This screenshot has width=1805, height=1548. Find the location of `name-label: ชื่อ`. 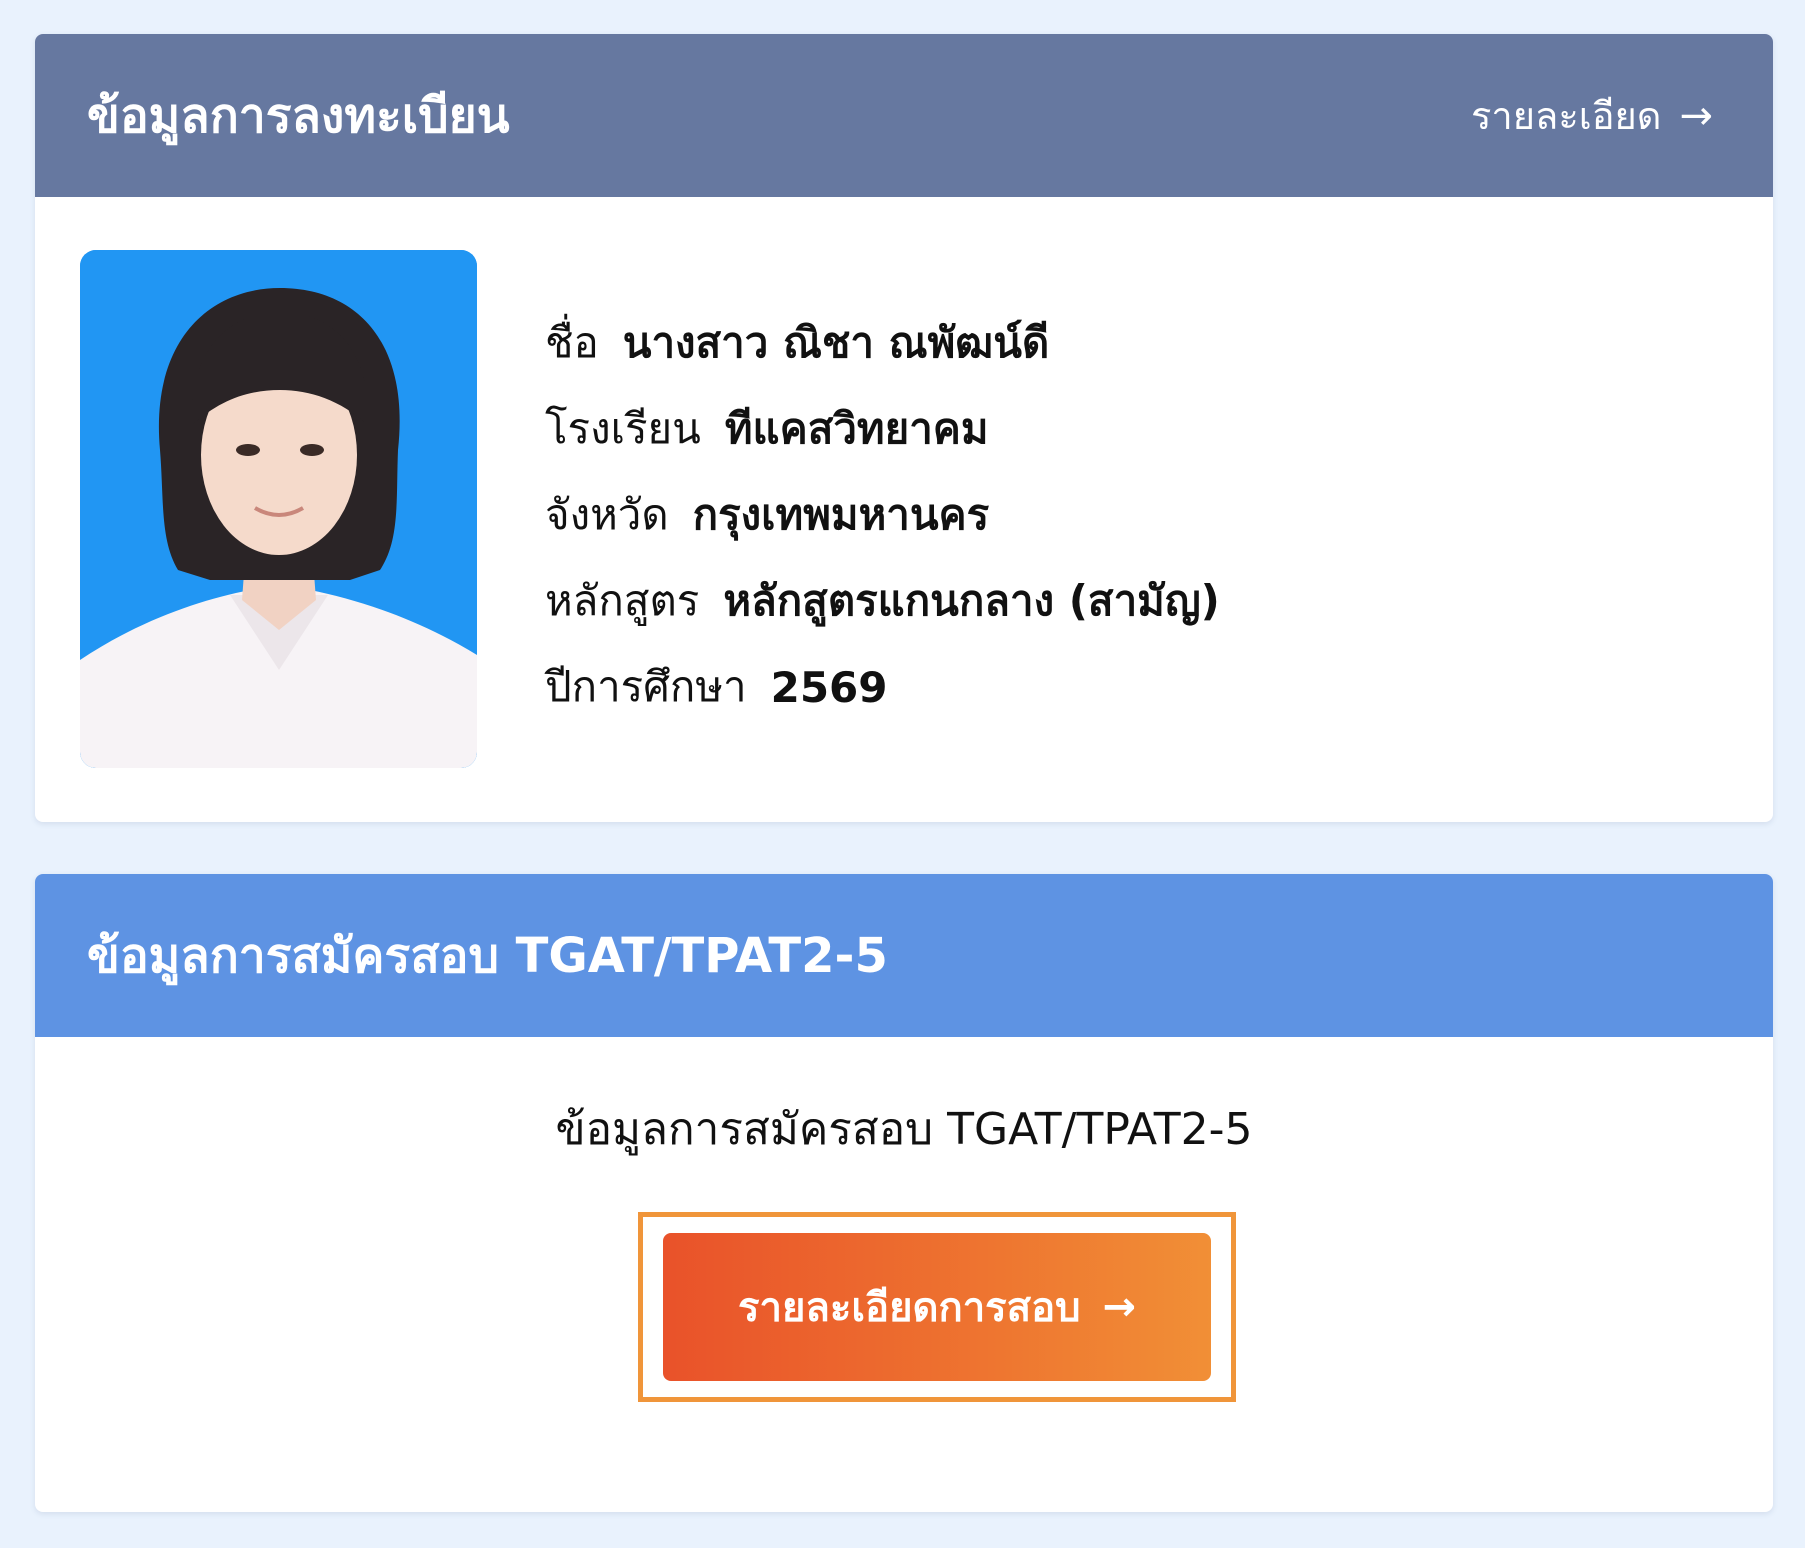

name-label: ชื่อ is located at coordinates (572, 342).